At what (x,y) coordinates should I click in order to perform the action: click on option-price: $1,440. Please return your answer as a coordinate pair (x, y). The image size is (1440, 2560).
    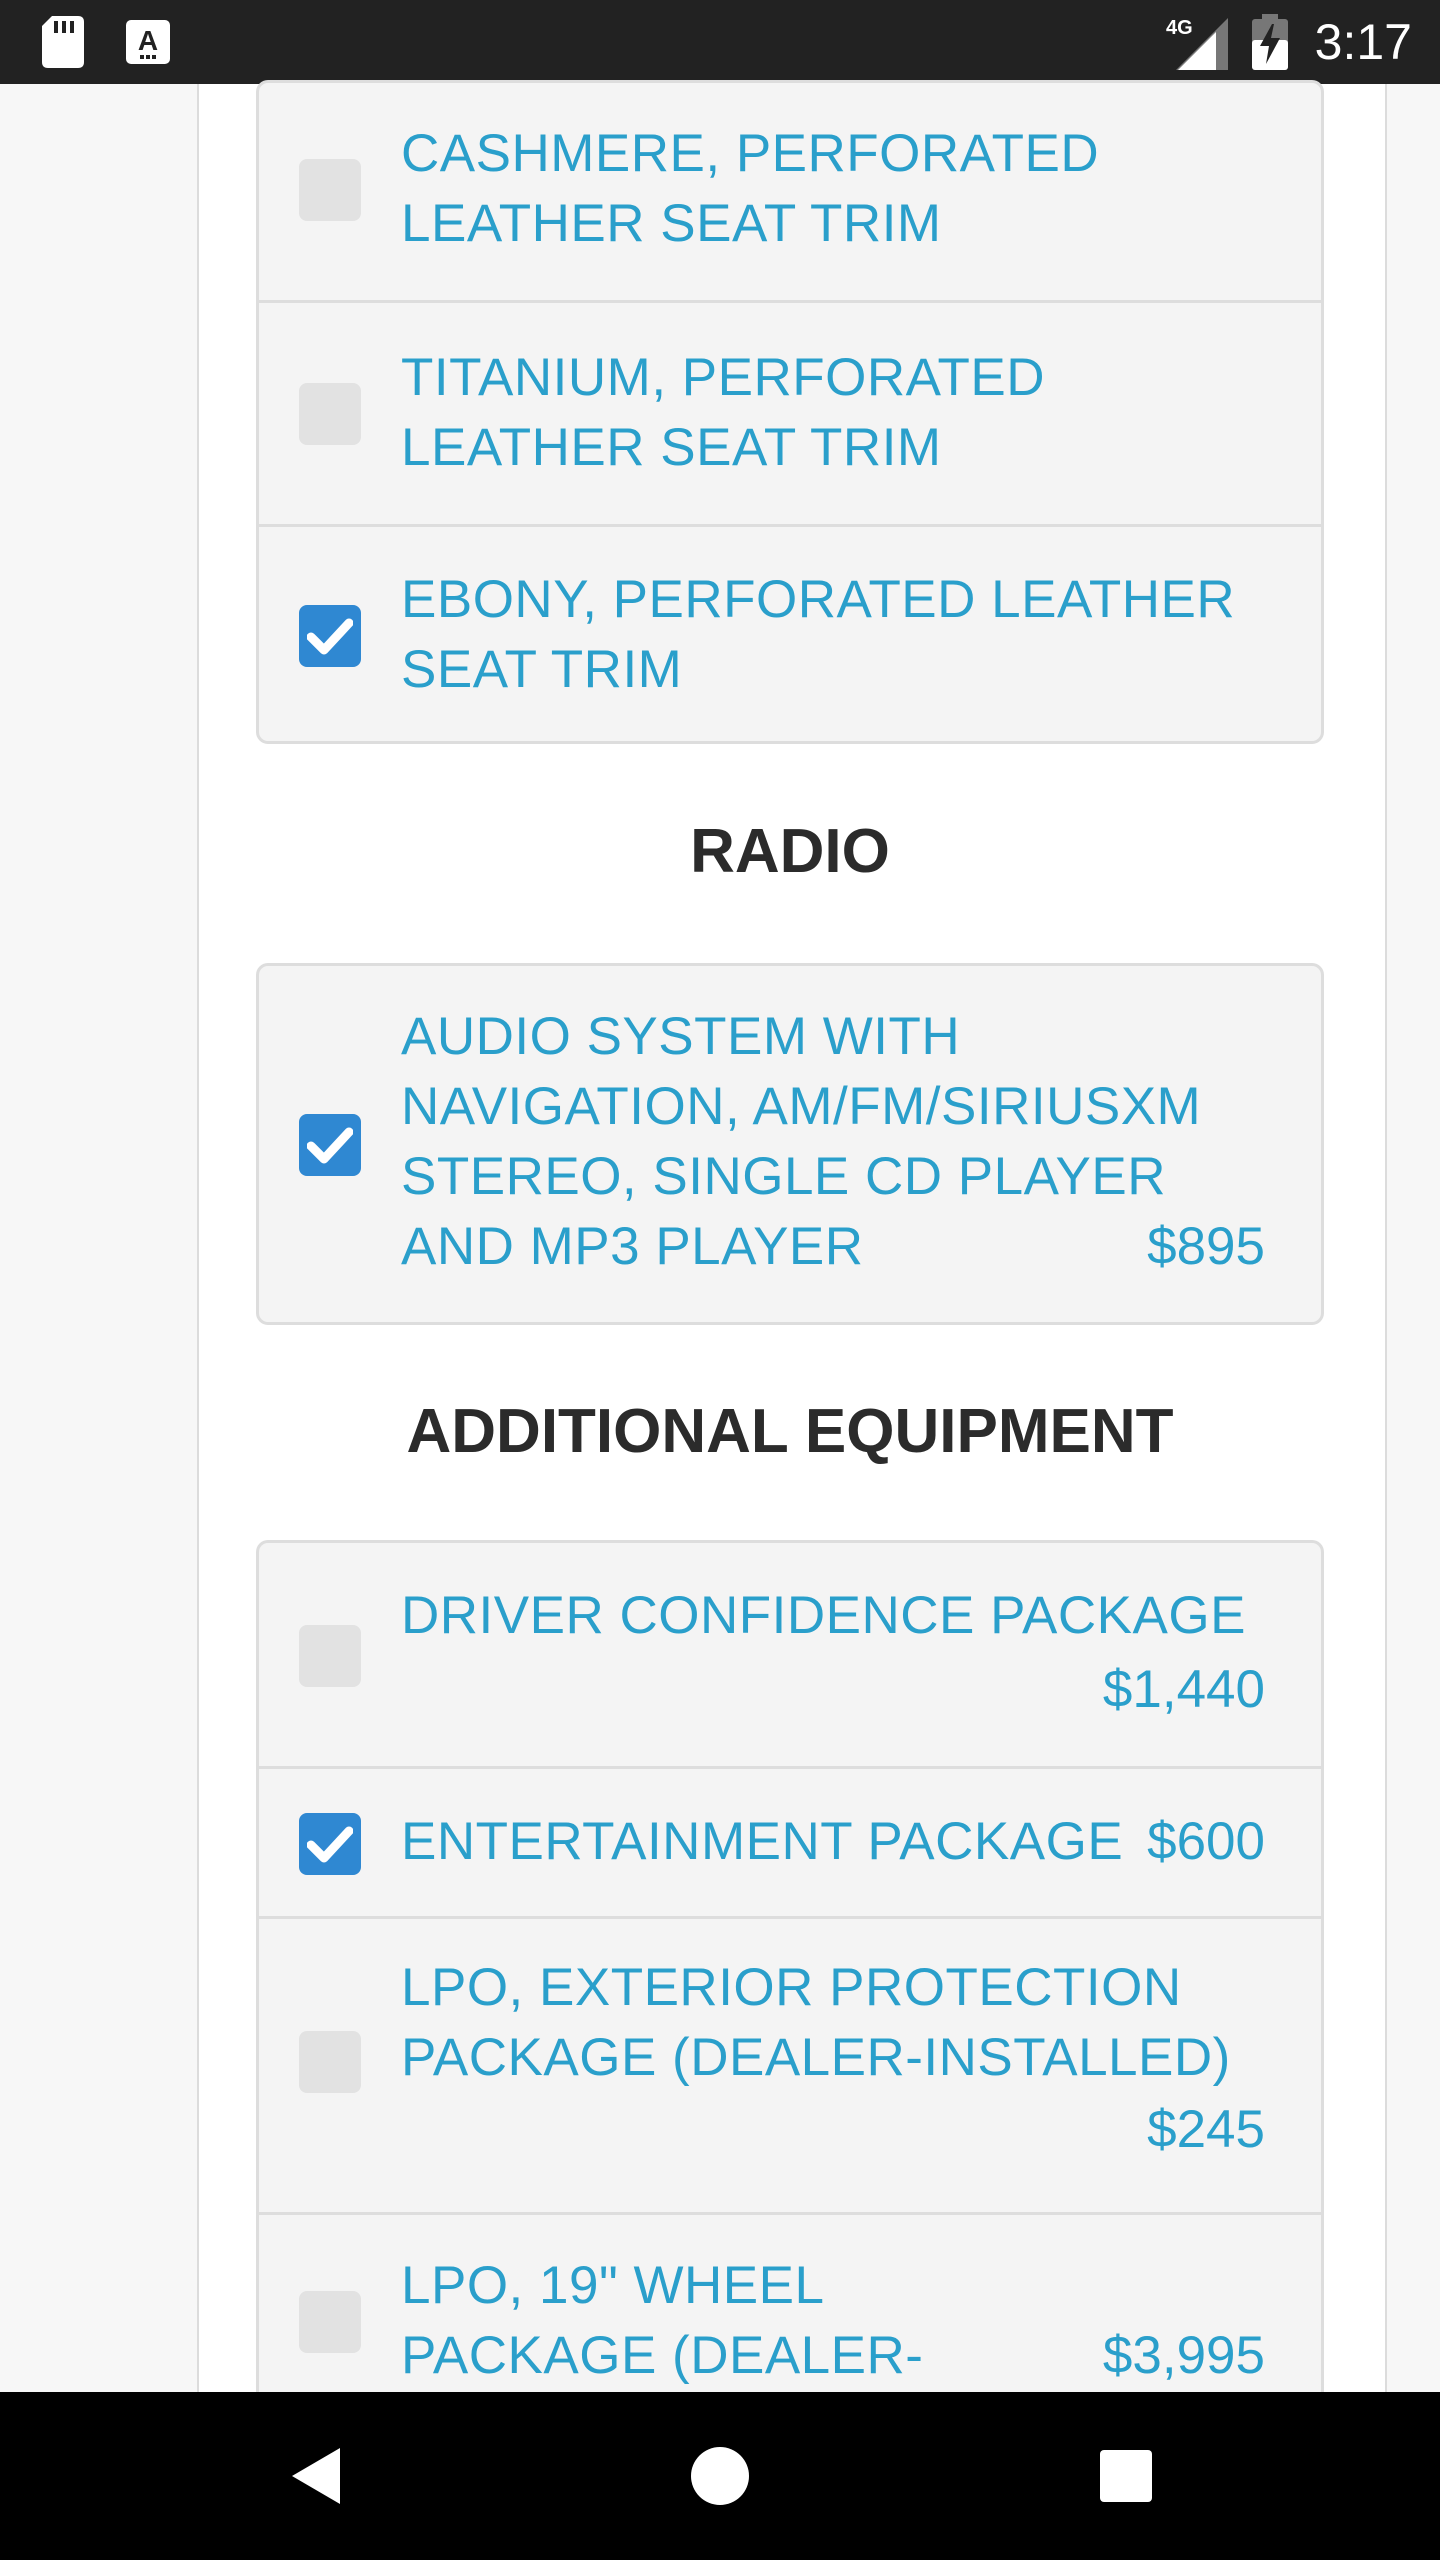
    Looking at the image, I should click on (1183, 1689).